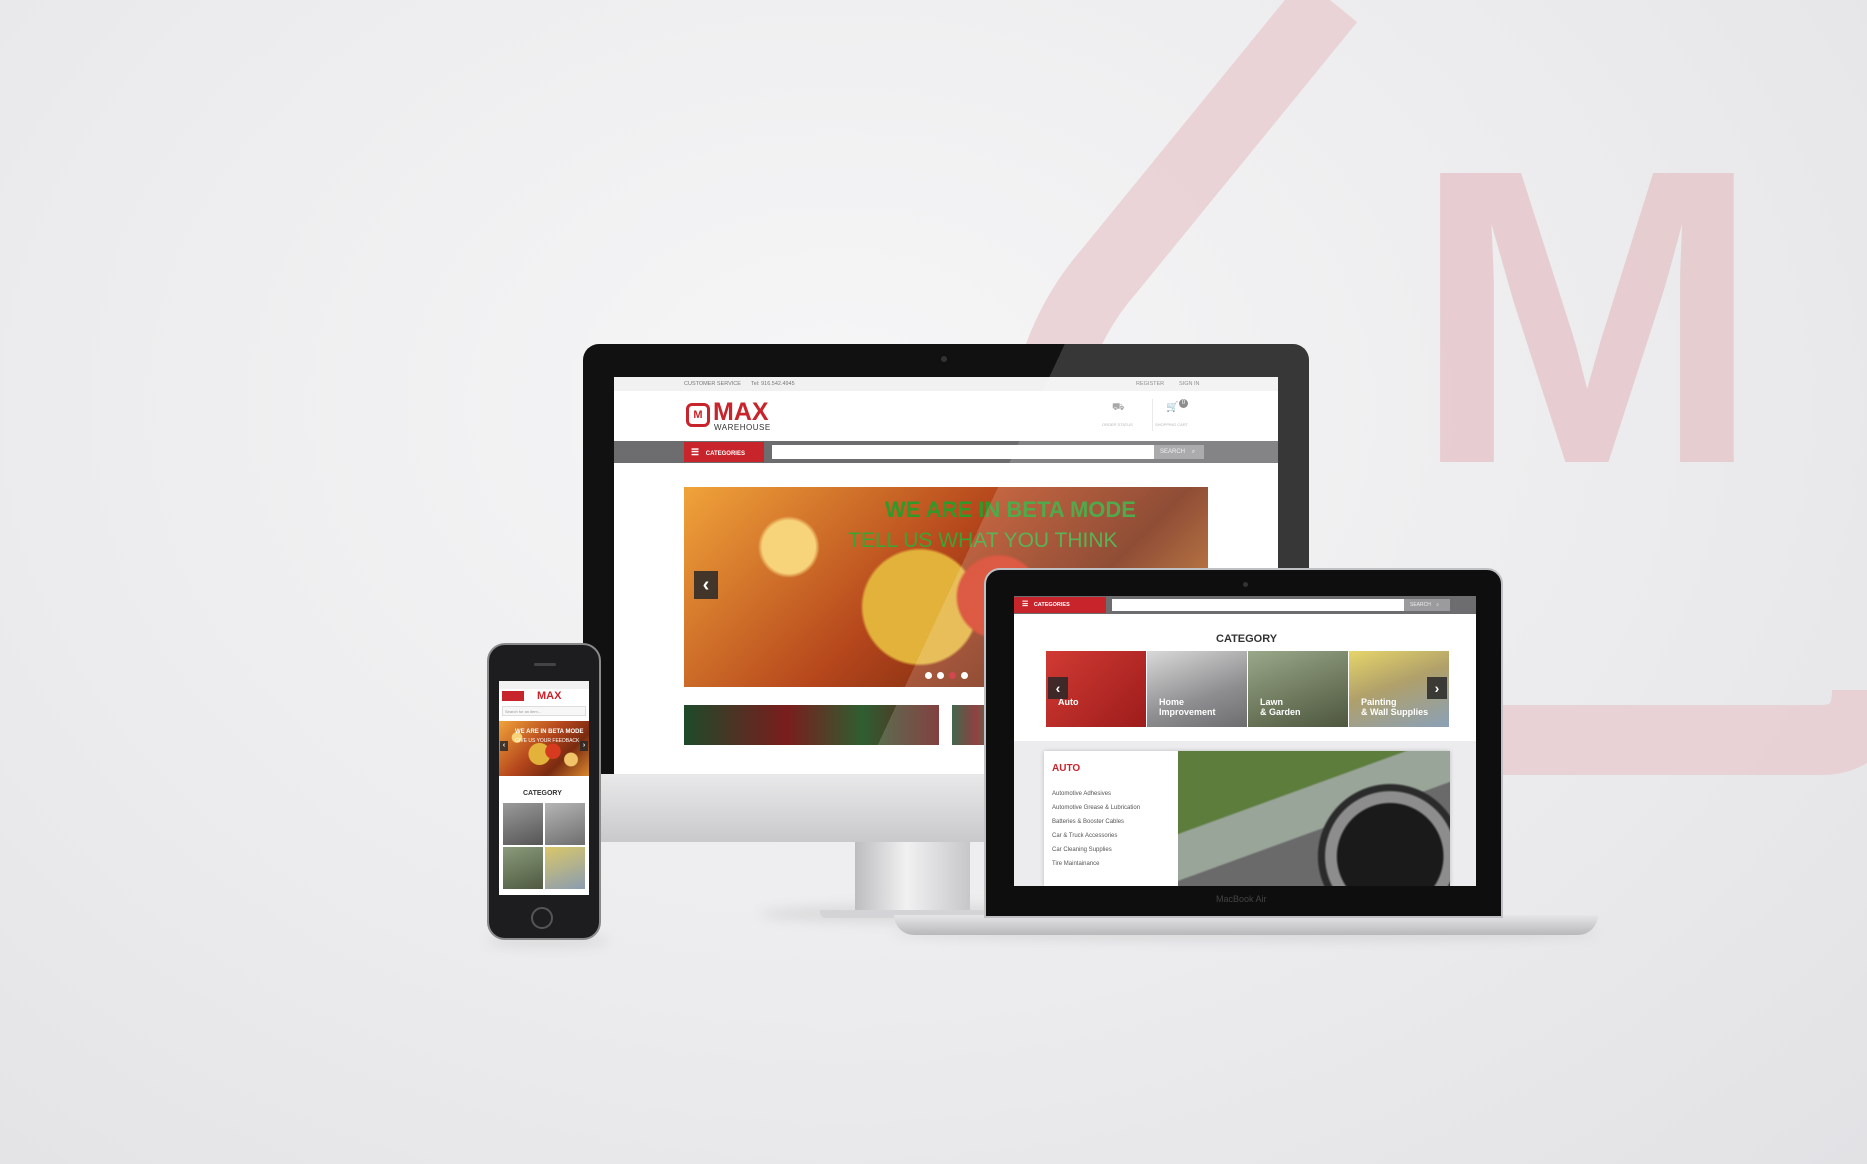 This screenshot has height=1164, width=1867. What do you see at coordinates (1247, 639) in the screenshot?
I see `category-heading: CATEGORY` at bounding box center [1247, 639].